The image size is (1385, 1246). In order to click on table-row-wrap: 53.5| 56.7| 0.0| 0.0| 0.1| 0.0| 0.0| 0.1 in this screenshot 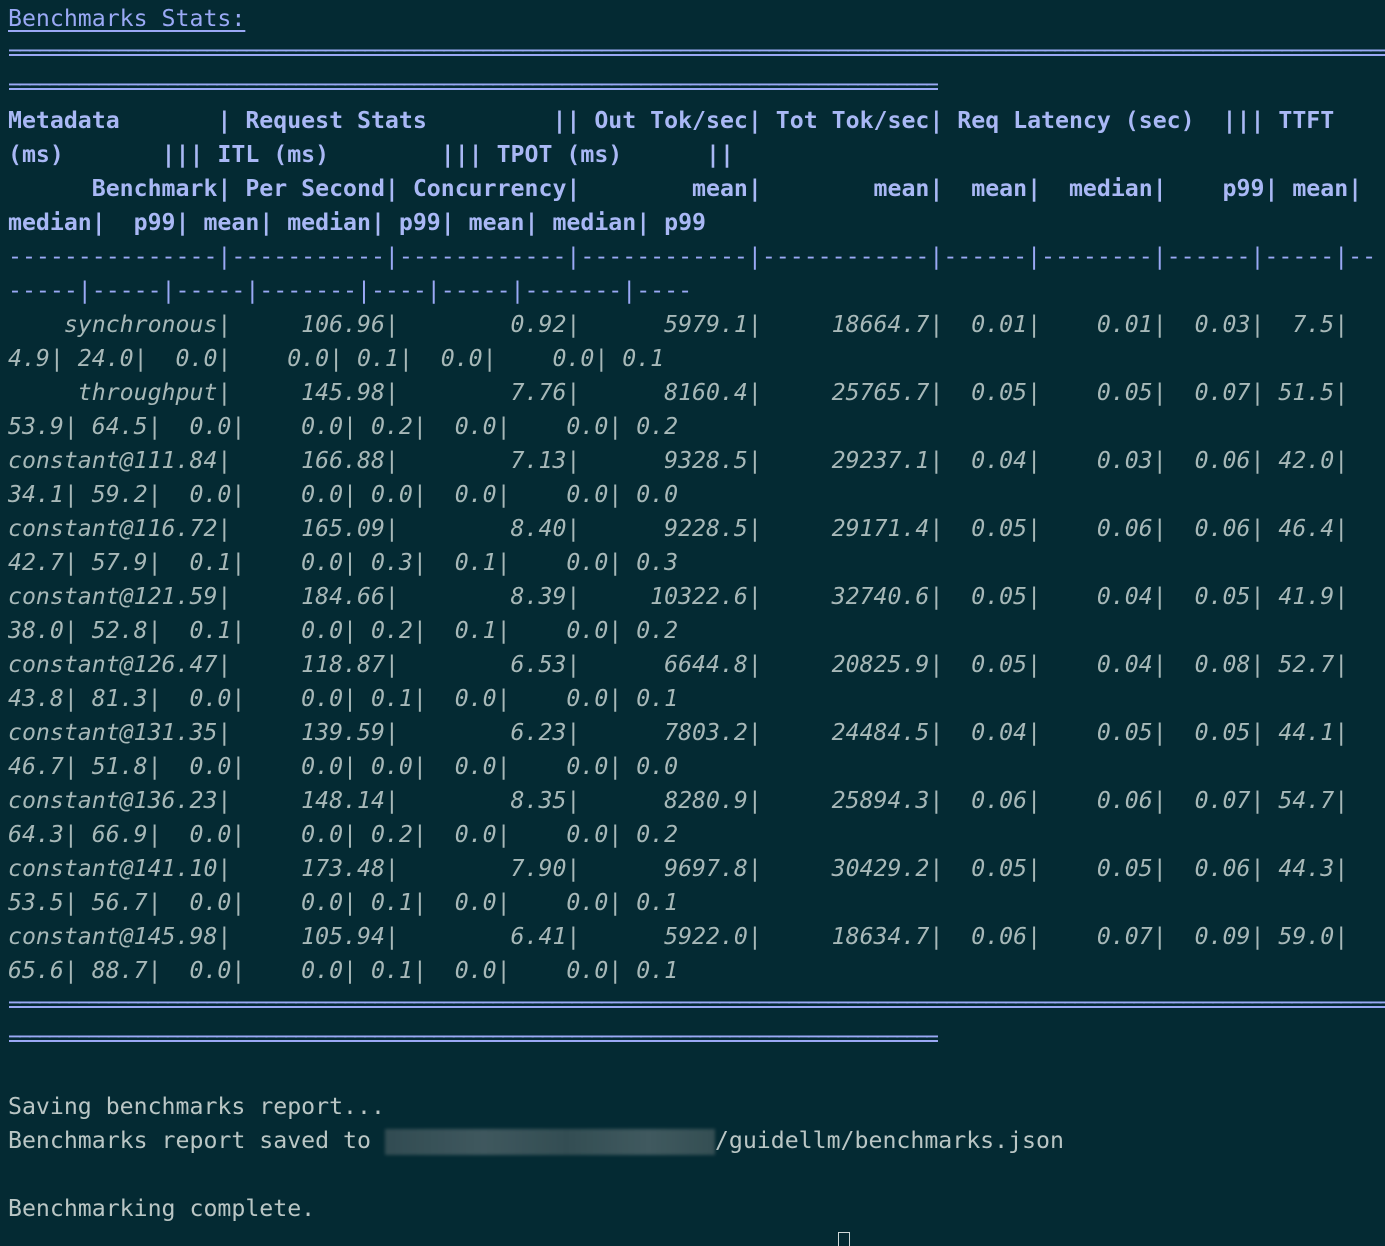, I will do `click(343, 902)`.